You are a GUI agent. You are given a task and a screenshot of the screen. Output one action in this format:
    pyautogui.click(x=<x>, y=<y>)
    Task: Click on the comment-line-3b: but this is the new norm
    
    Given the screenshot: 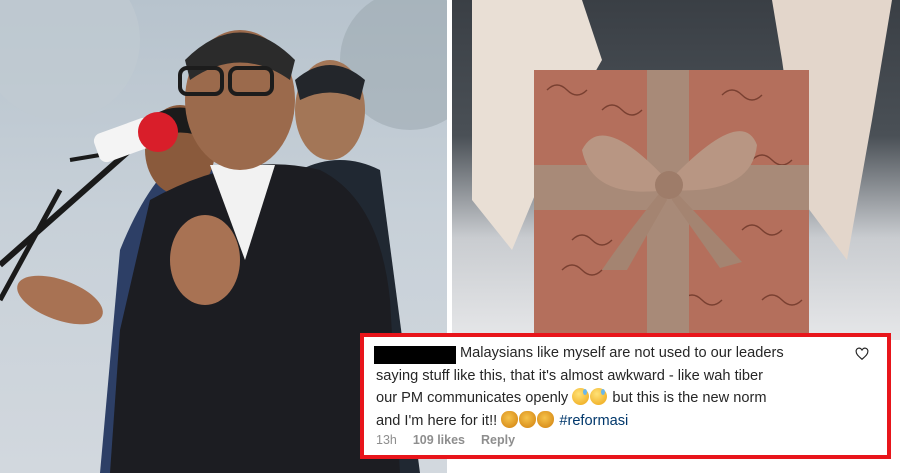 What is the action you would take?
    pyautogui.click(x=689, y=398)
    